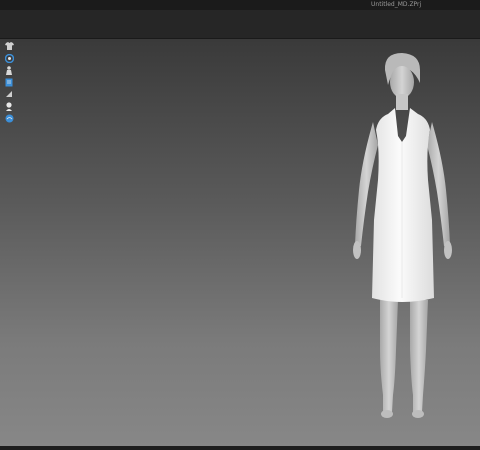  Describe the element at coordinates (389, 356) in the screenshot. I see `avatar-left-leg` at that location.